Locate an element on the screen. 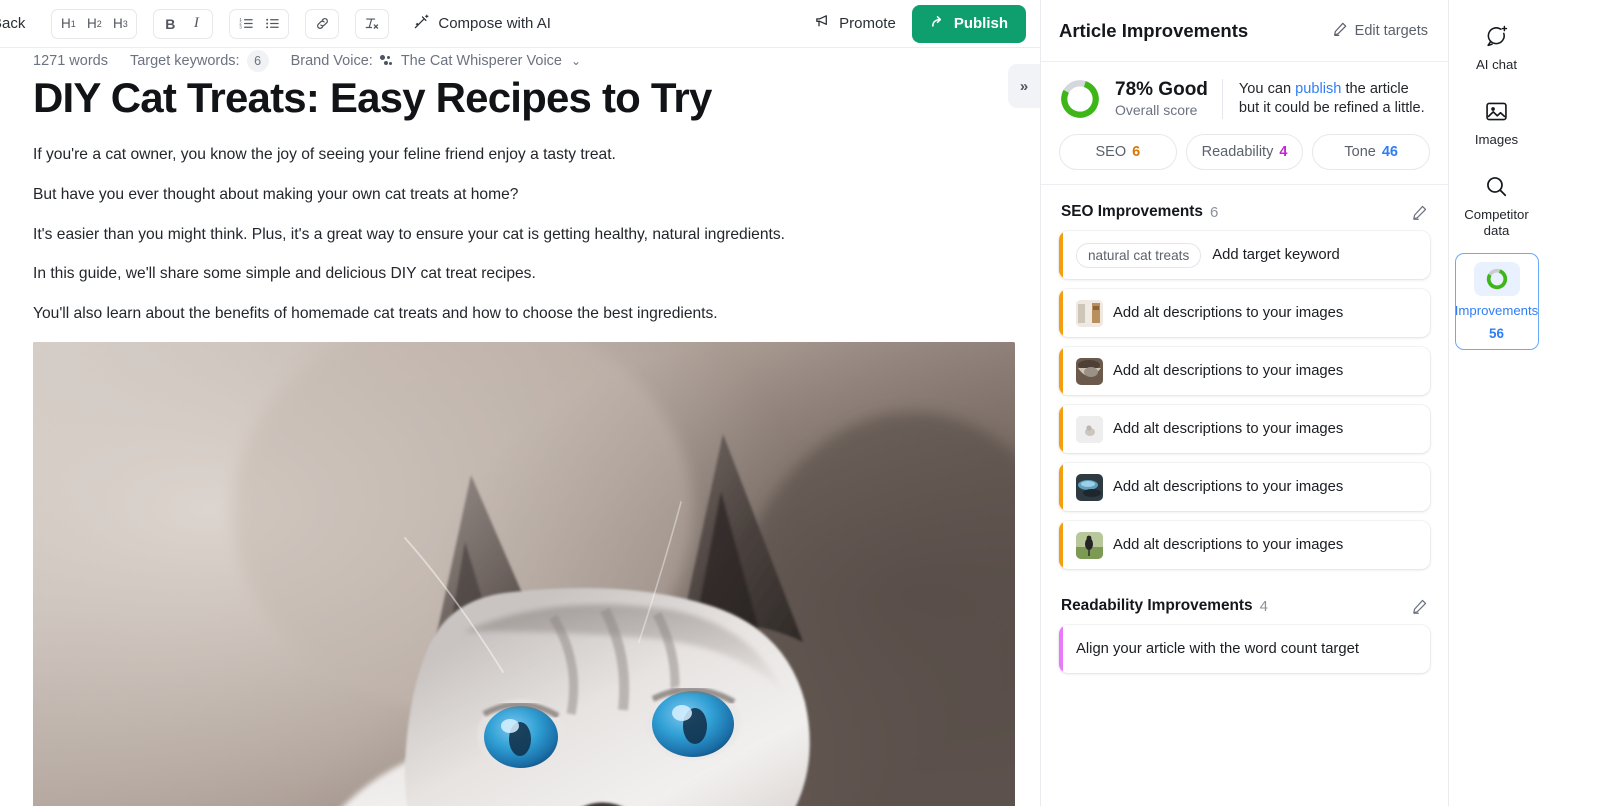 The image size is (1600, 806). rail-label-images: Images is located at coordinates (1496, 140).